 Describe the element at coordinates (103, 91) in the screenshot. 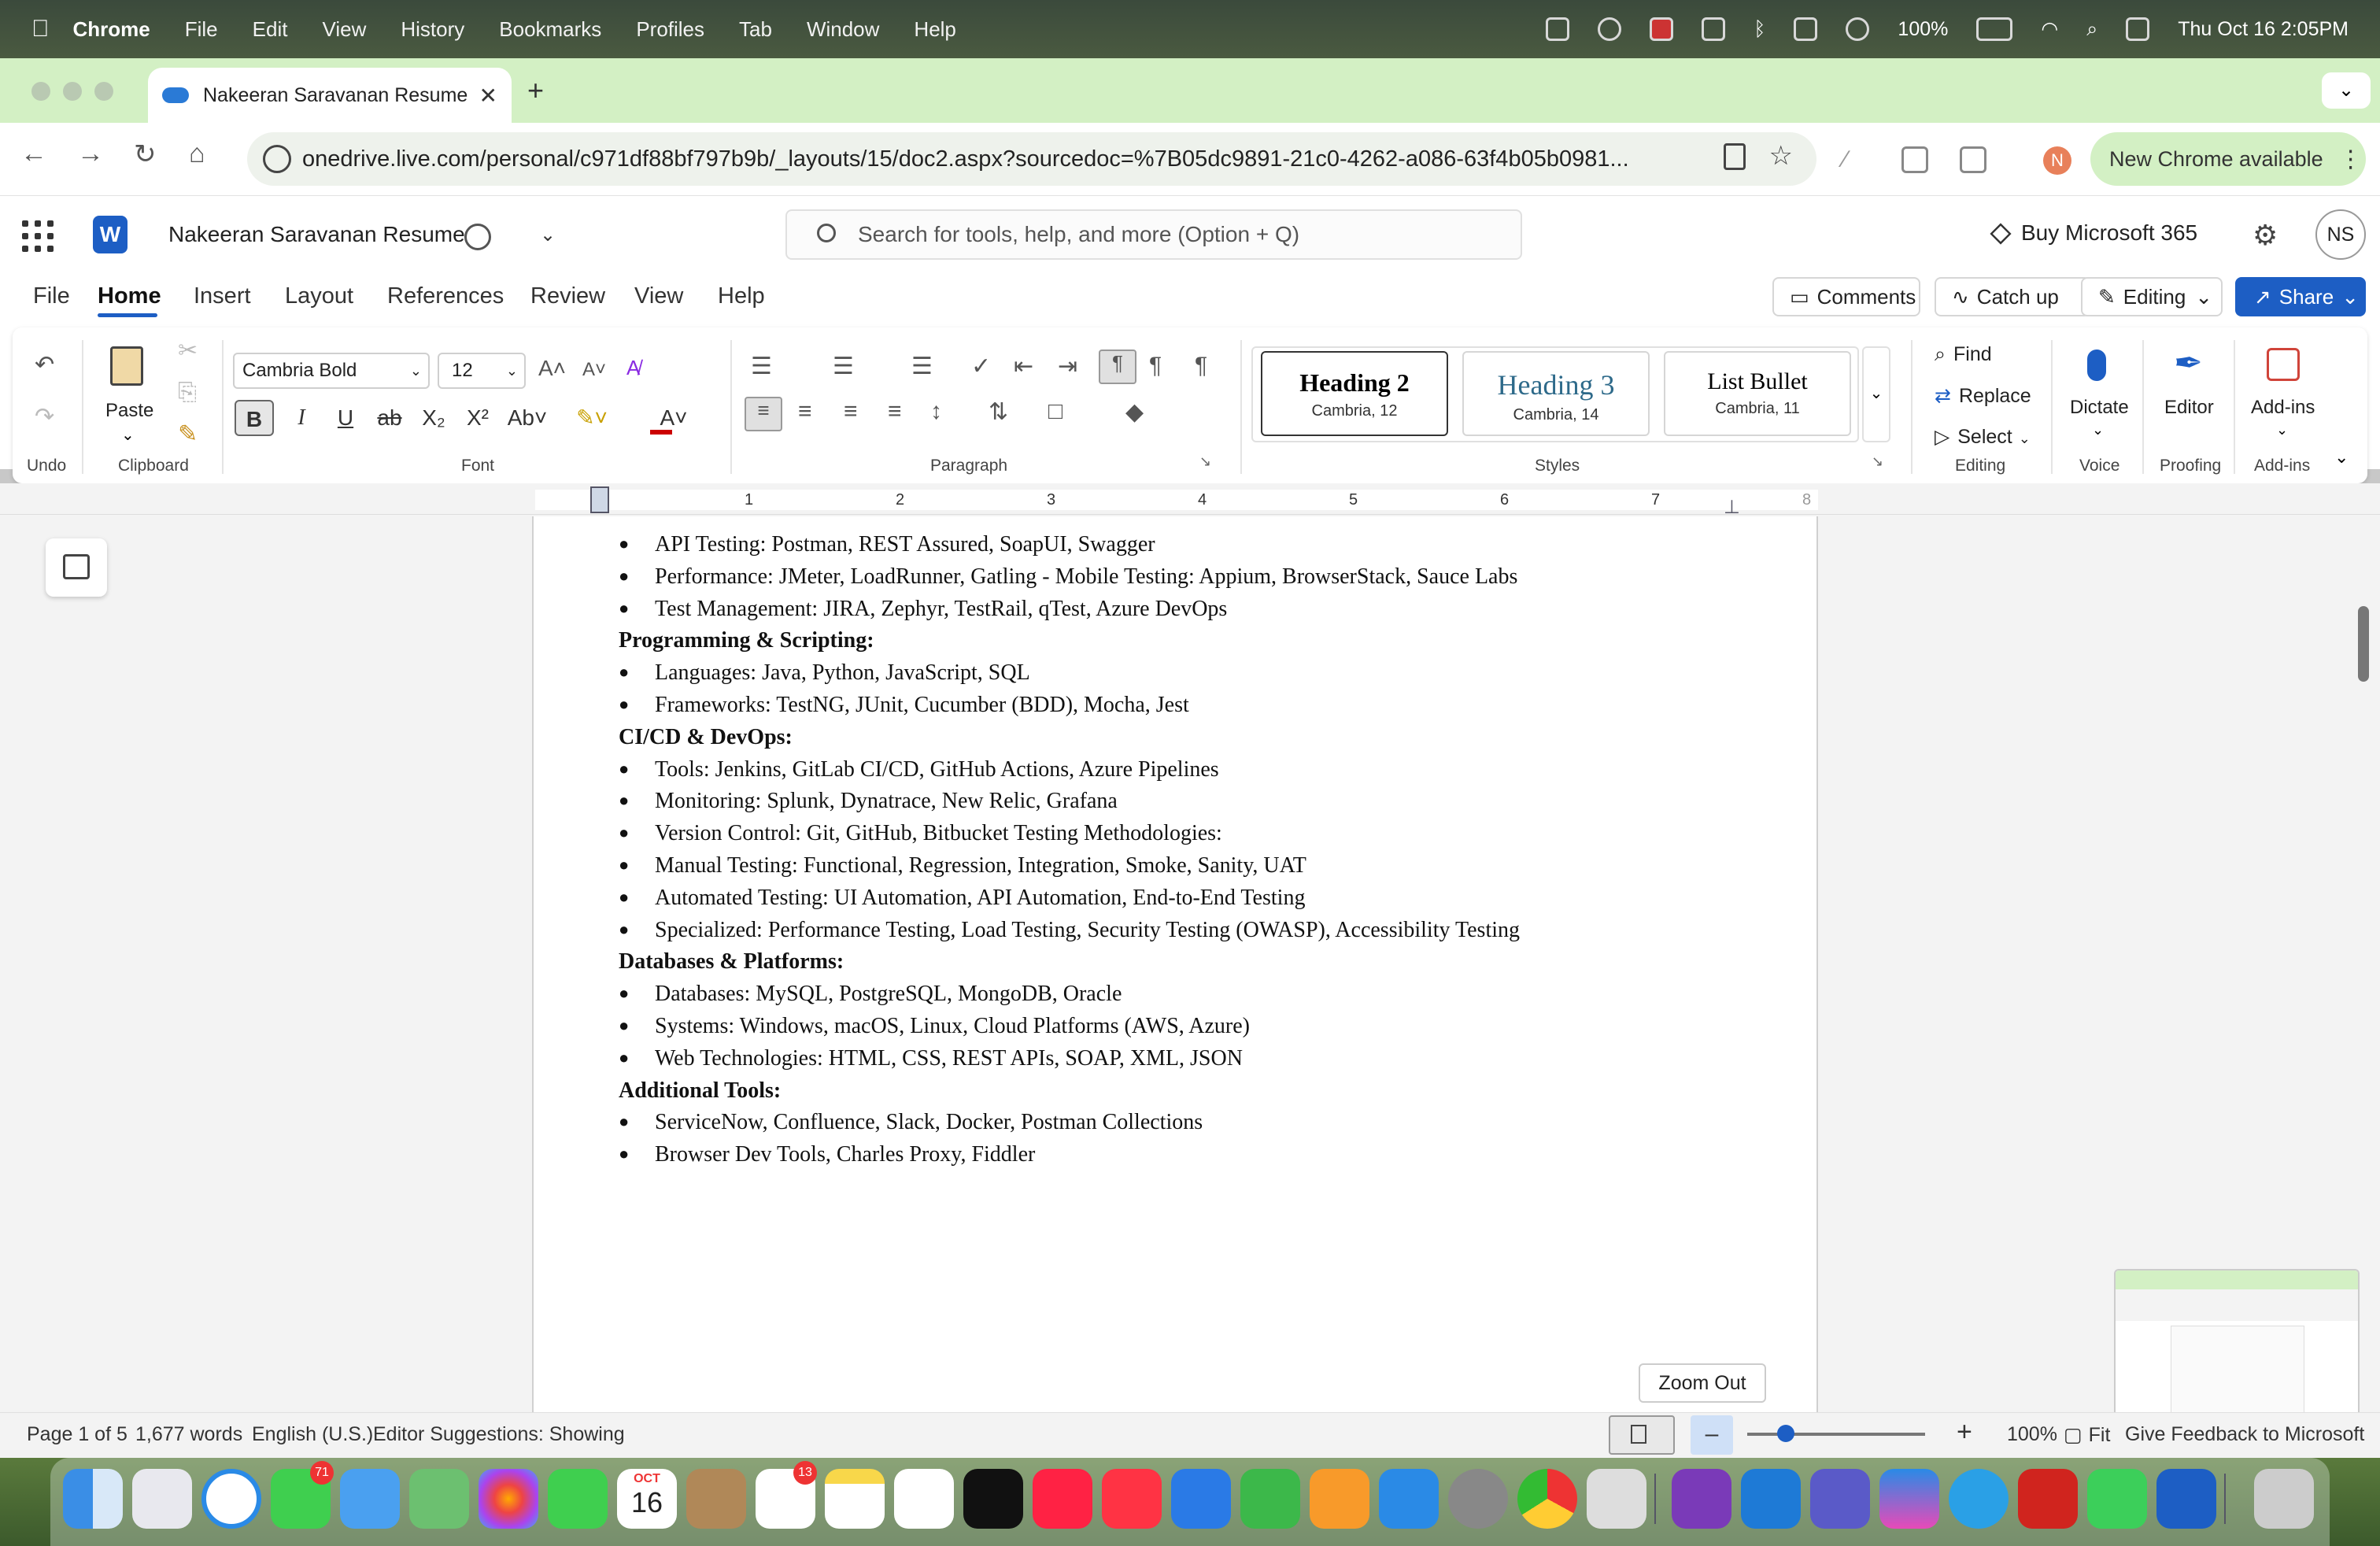

I see `window-zoom-button` at that location.